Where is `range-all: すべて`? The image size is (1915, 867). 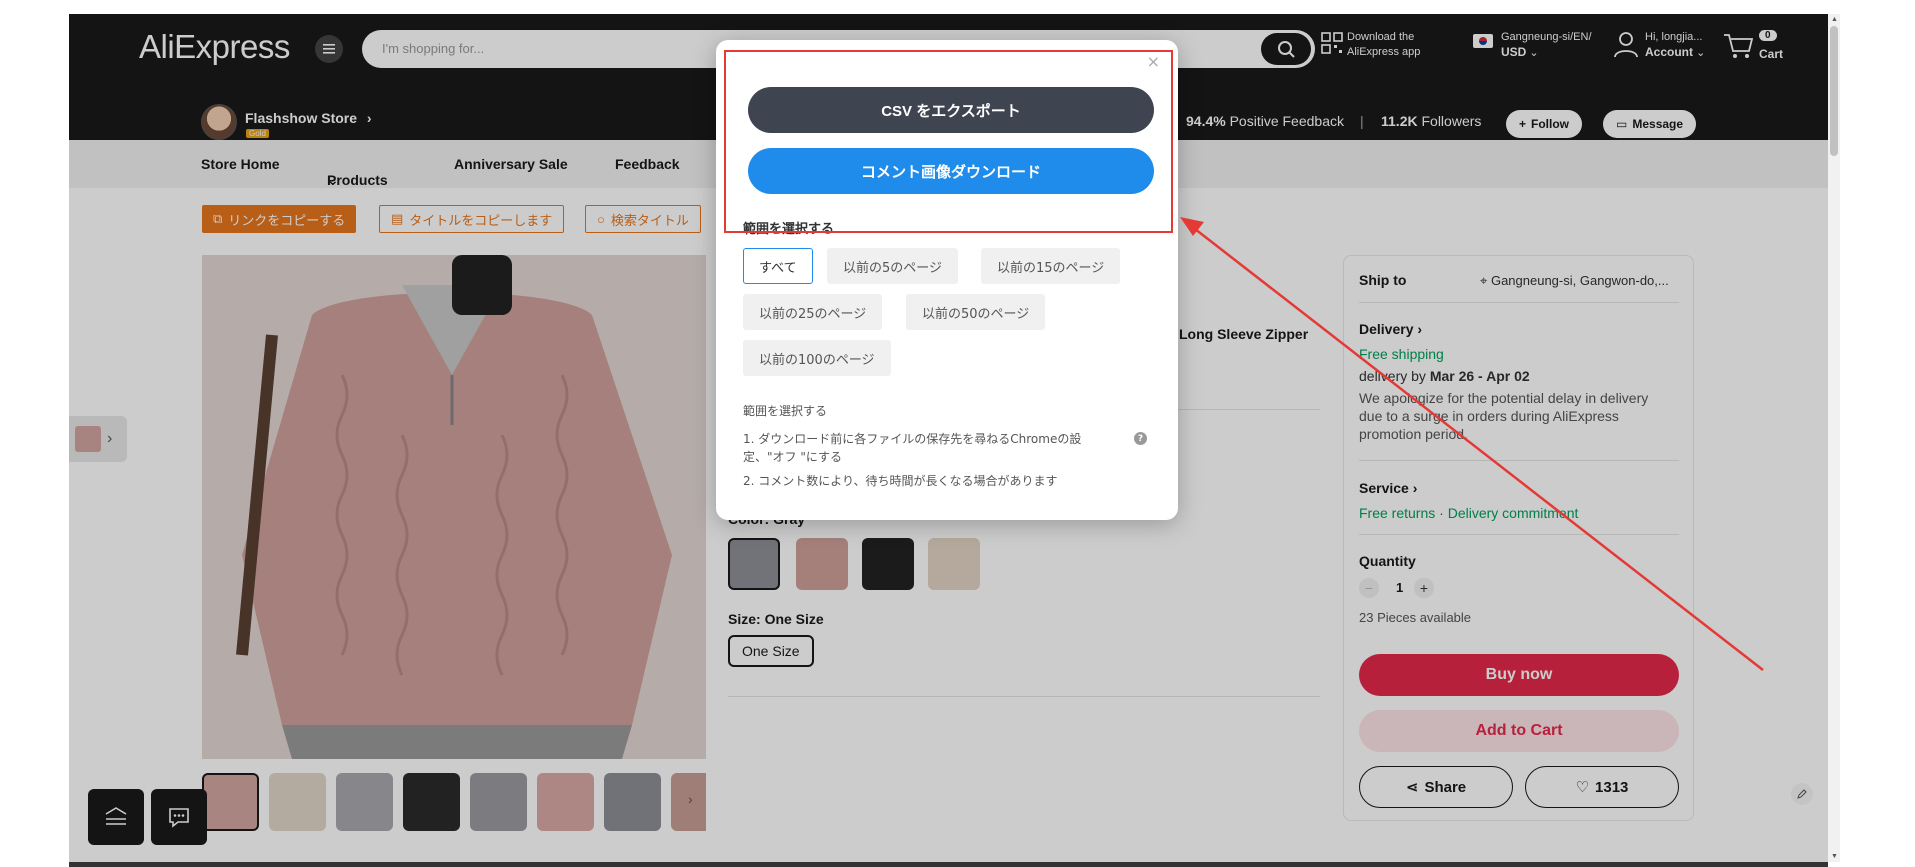
range-all: すべて is located at coordinates (778, 266).